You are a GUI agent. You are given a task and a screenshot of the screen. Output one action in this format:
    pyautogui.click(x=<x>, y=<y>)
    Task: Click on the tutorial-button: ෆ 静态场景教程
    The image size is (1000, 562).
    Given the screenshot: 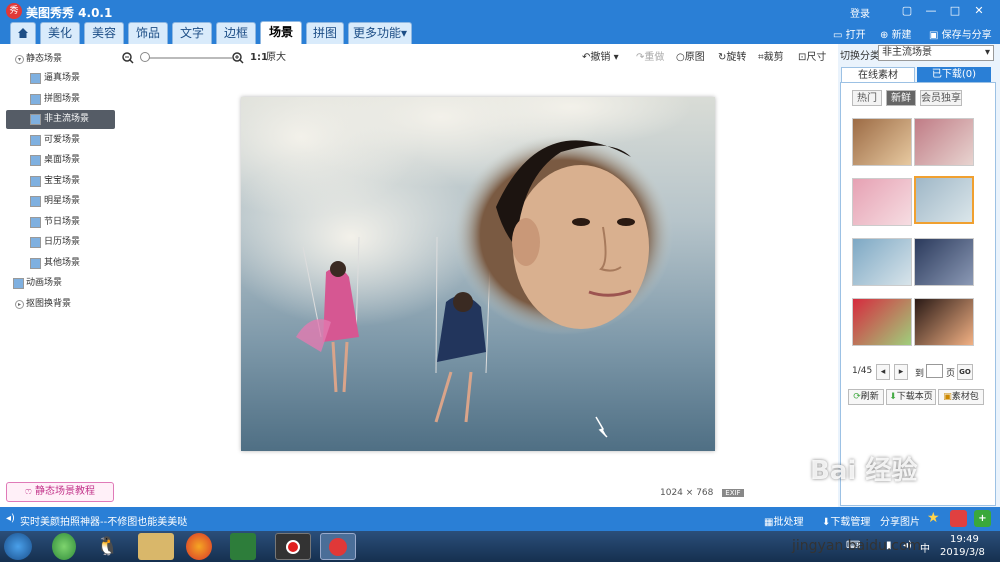 What is the action you would take?
    pyautogui.click(x=60, y=492)
    